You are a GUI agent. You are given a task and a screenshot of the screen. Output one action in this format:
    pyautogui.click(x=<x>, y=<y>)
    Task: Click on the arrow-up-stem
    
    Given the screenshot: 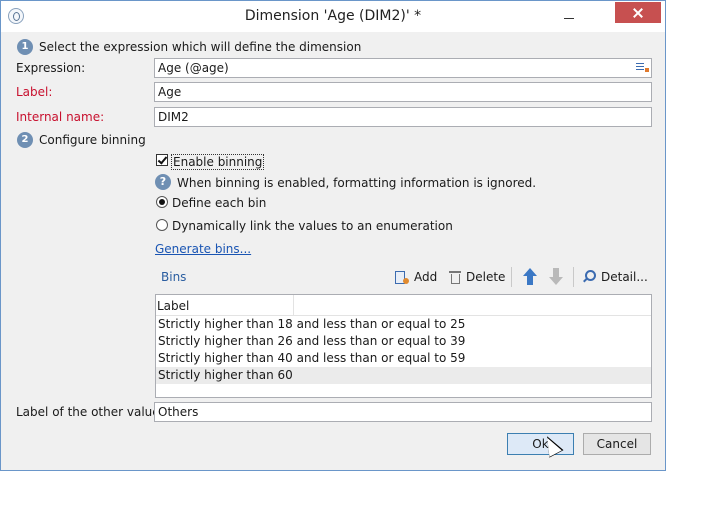 What is the action you would take?
    pyautogui.click(x=530, y=280)
    